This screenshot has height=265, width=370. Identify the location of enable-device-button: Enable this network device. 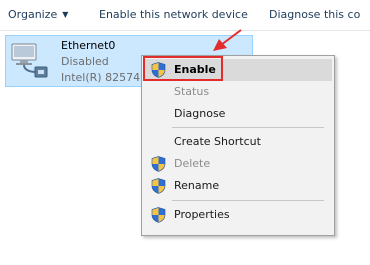
(173, 14).